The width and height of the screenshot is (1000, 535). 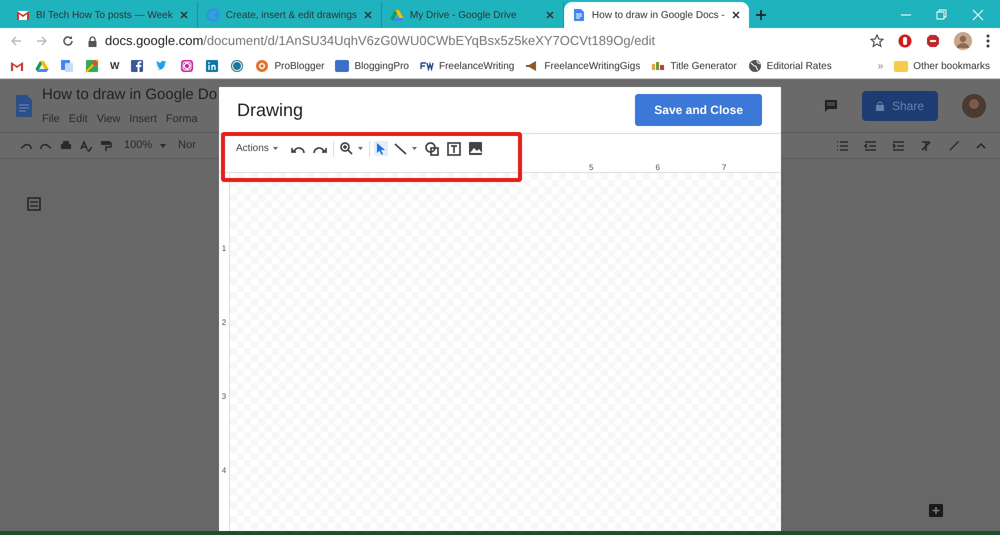 What do you see at coordinates (400, 148) in the screenshot?
I see `line-icon` at bounding box center [400, 148].